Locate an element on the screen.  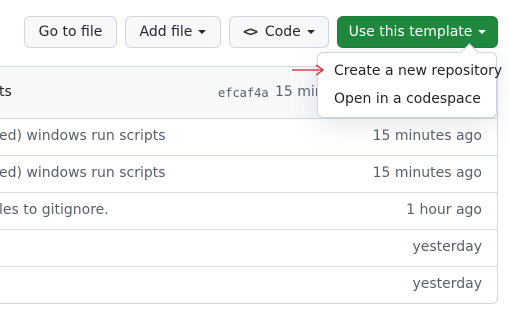
add-file-button: Add file is located at coordinates (173, 32).